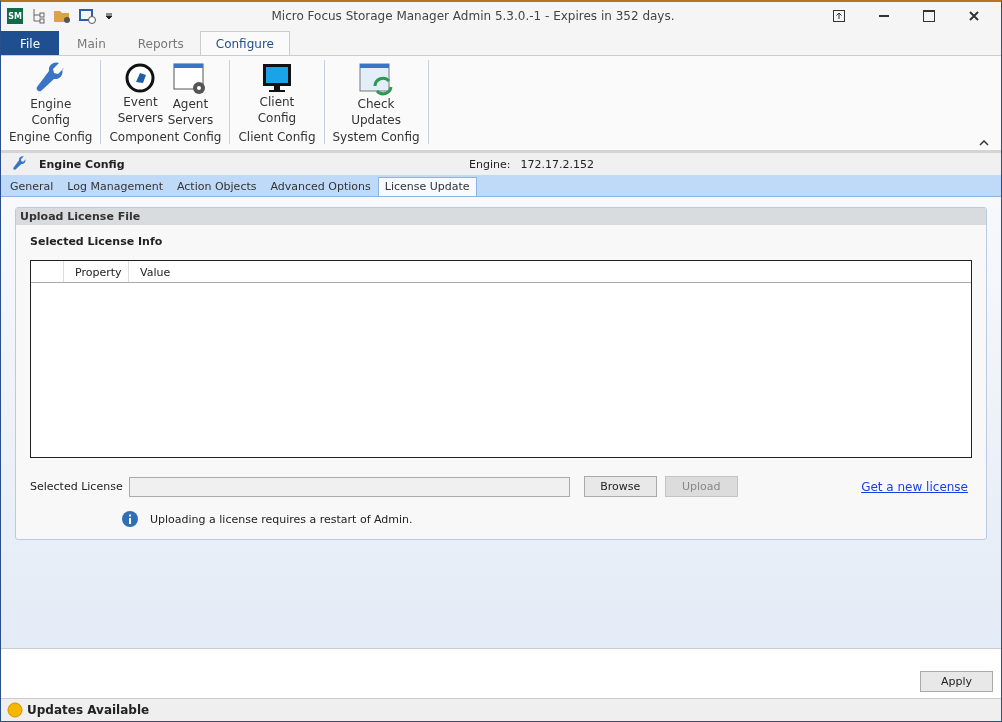  What do you see at coordinates (190, 79) in the screenshot?
I see `window-gear-icon` at bounding box center [190, 79].